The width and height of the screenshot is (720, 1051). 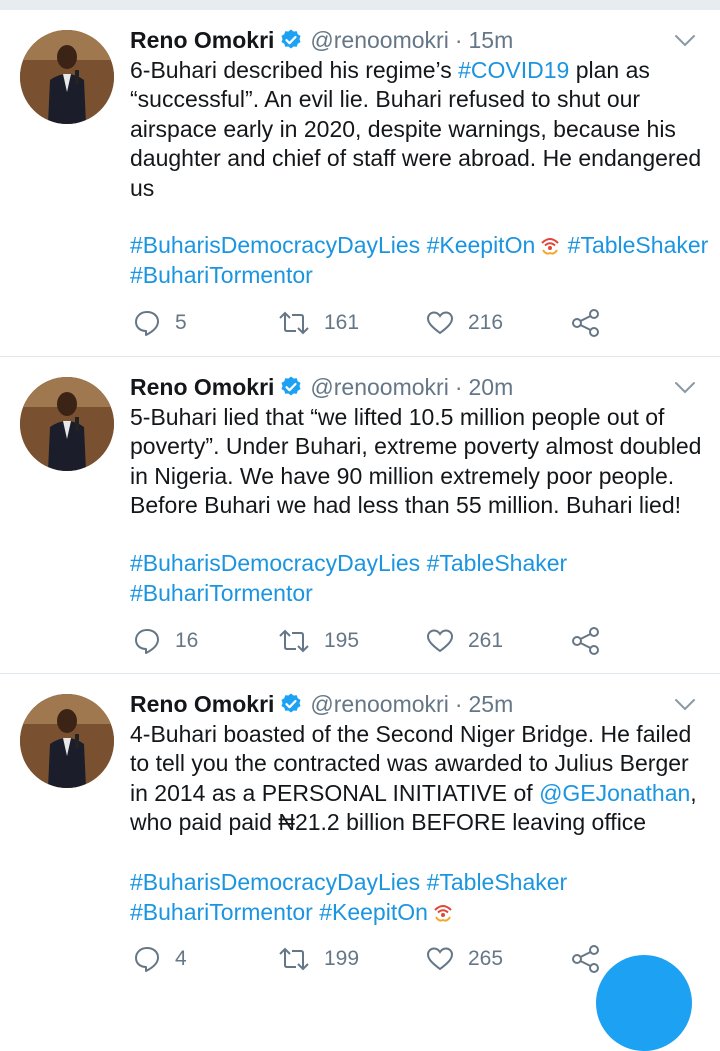 What do you see at coordinates (360, 5) in the screenshot?
I see `top-divider` at bounding box center [360, 5].